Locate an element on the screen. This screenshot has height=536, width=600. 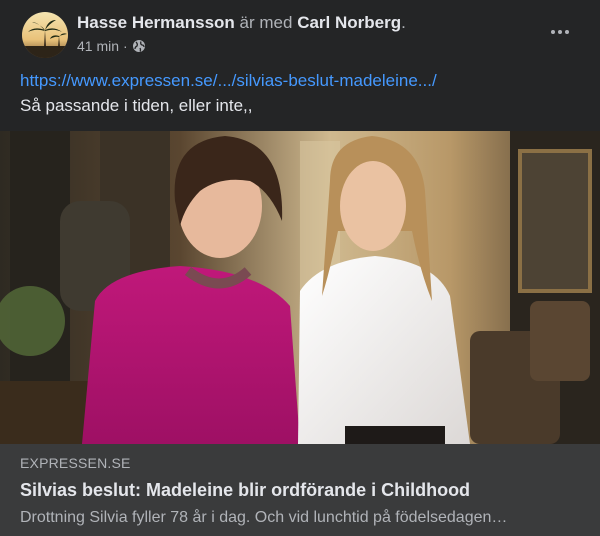
palm-tree-avatar-image is located at coordinates (45, 35).